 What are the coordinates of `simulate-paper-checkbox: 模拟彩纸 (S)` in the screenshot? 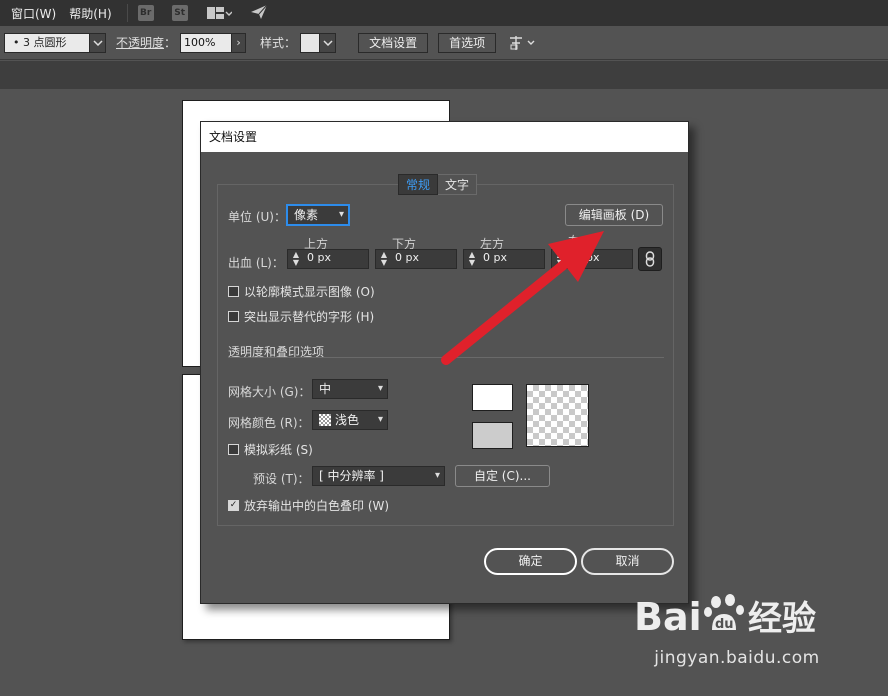 It's located at (270, 449).